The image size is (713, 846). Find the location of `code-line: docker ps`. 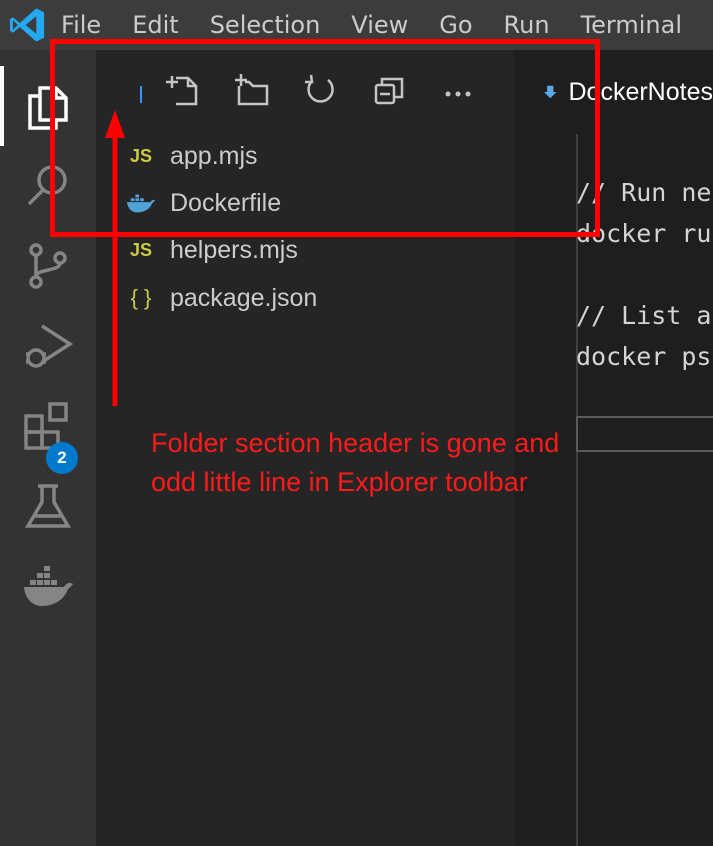

code-line: docker ps is located at coordinates (644, 356).